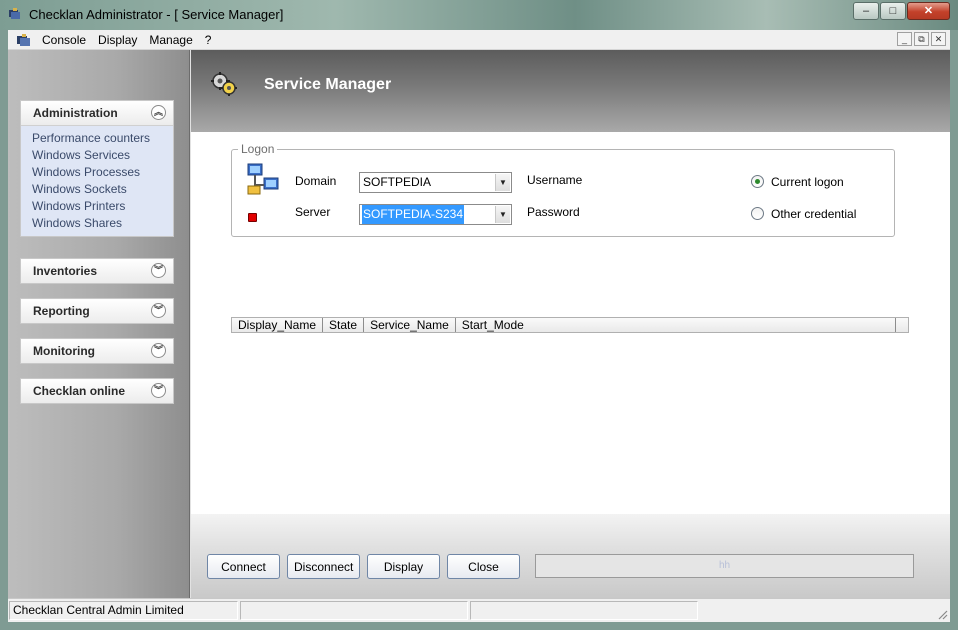  I want to click on link-windows-sockets: Windows Sockets, so click(102, 189).